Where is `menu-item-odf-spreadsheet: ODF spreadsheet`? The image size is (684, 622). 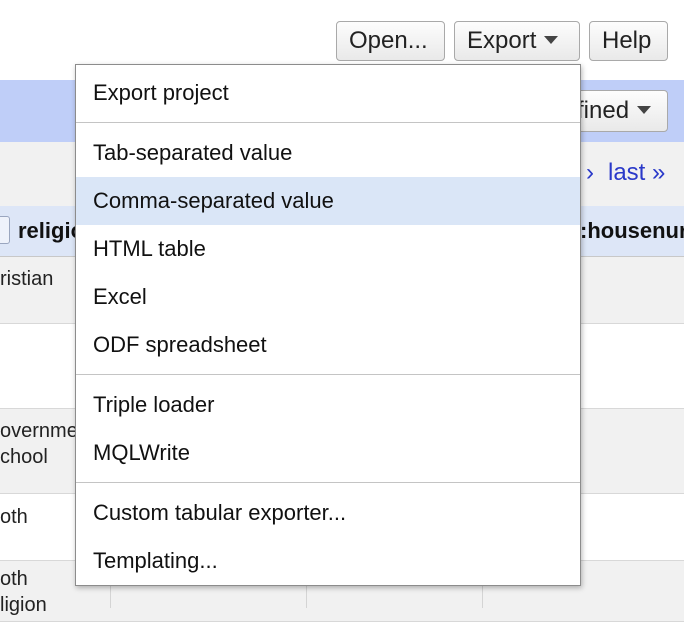 menu-item-odf-spreadsheet: ODF spreadsheet is located at coordinates (328, 345).